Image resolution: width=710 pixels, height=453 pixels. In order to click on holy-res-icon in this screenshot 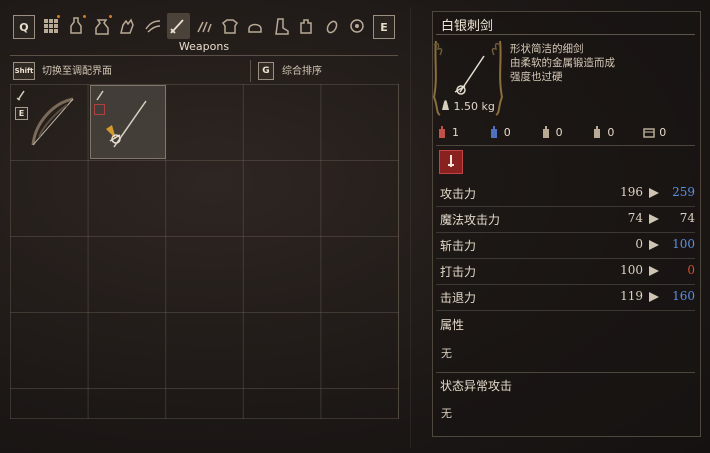, I will do `click(545, 132)`.